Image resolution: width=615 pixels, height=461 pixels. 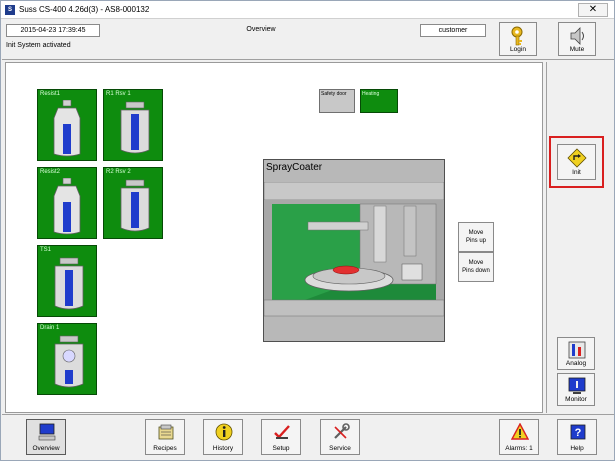 I want to click on analog-label: Analog, so click(x=576, y=363).